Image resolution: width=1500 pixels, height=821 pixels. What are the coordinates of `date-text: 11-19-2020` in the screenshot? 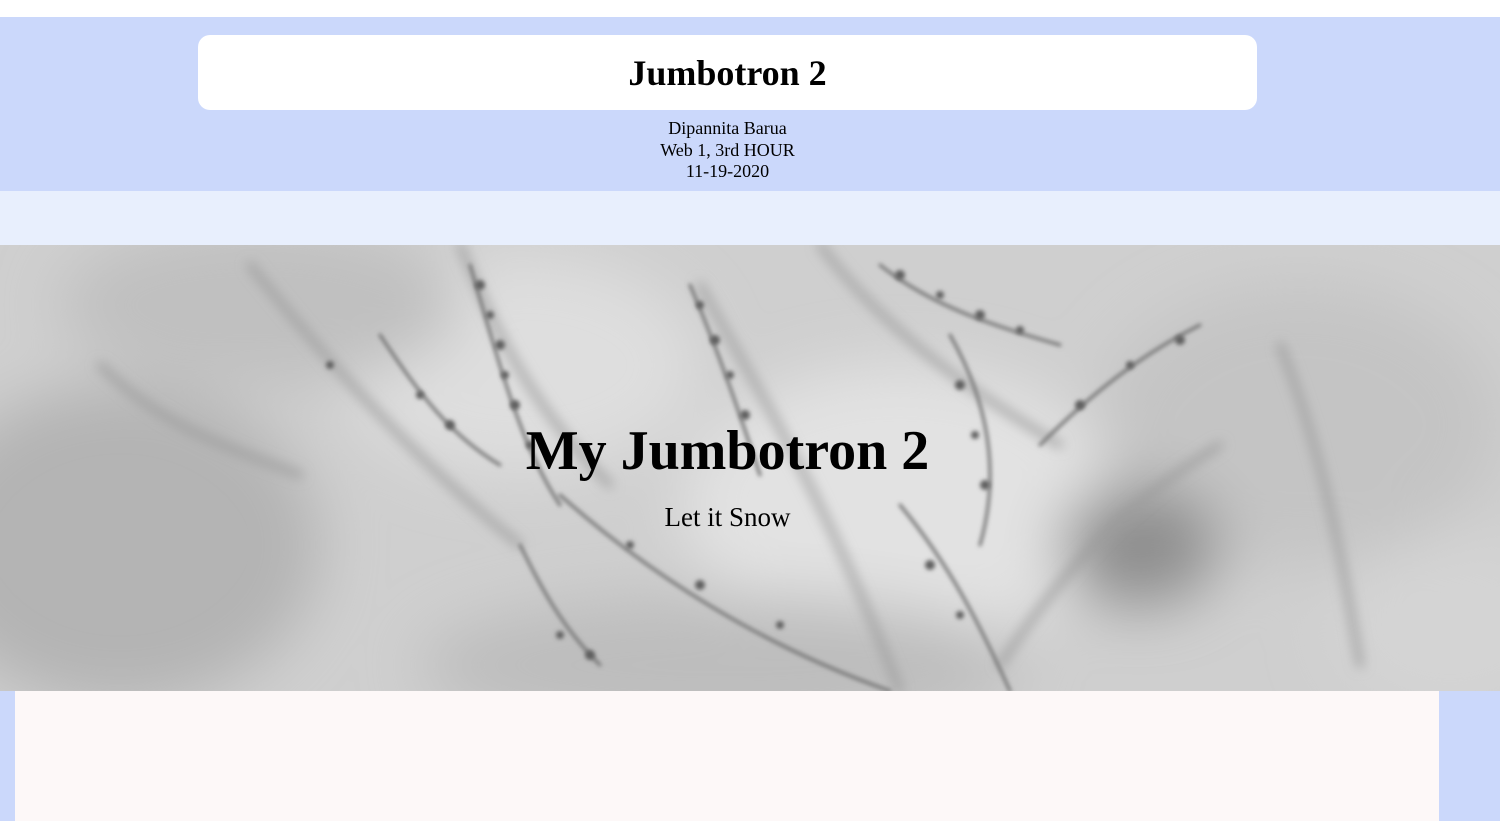 It's located at (727, 171).